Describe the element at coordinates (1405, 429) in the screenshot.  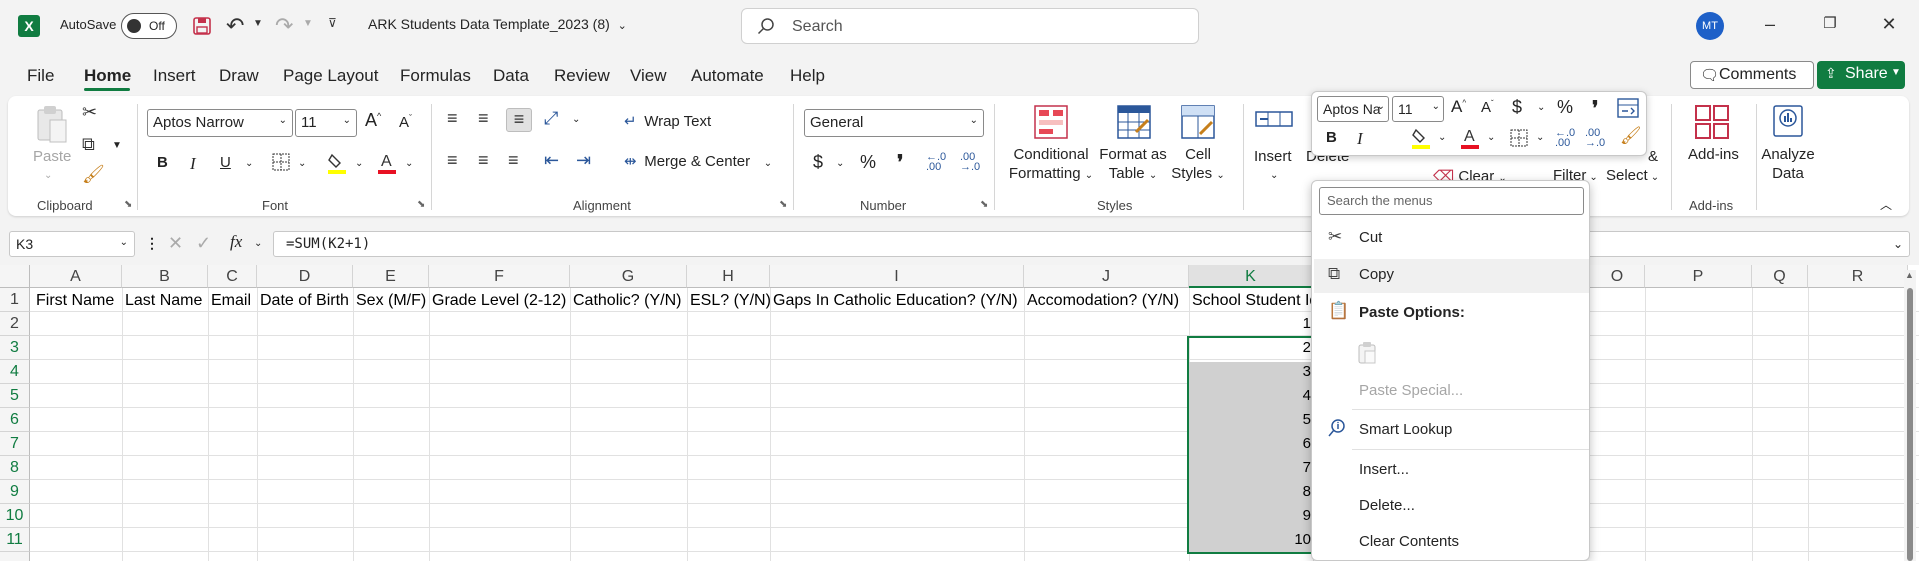
I see `menu-item-smart-lookup: Smart Lookup` at that location.